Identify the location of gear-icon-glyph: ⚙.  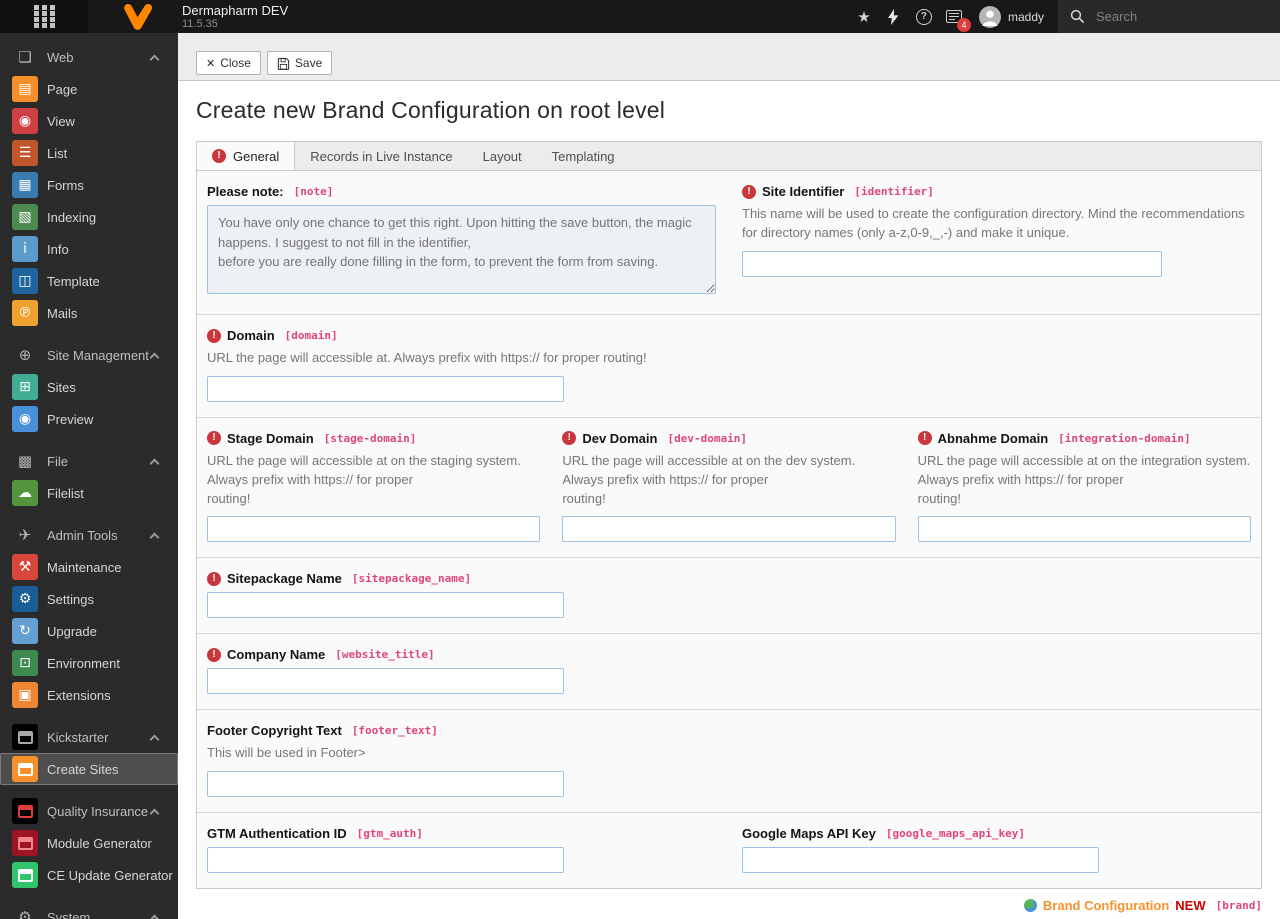
(25, 599).